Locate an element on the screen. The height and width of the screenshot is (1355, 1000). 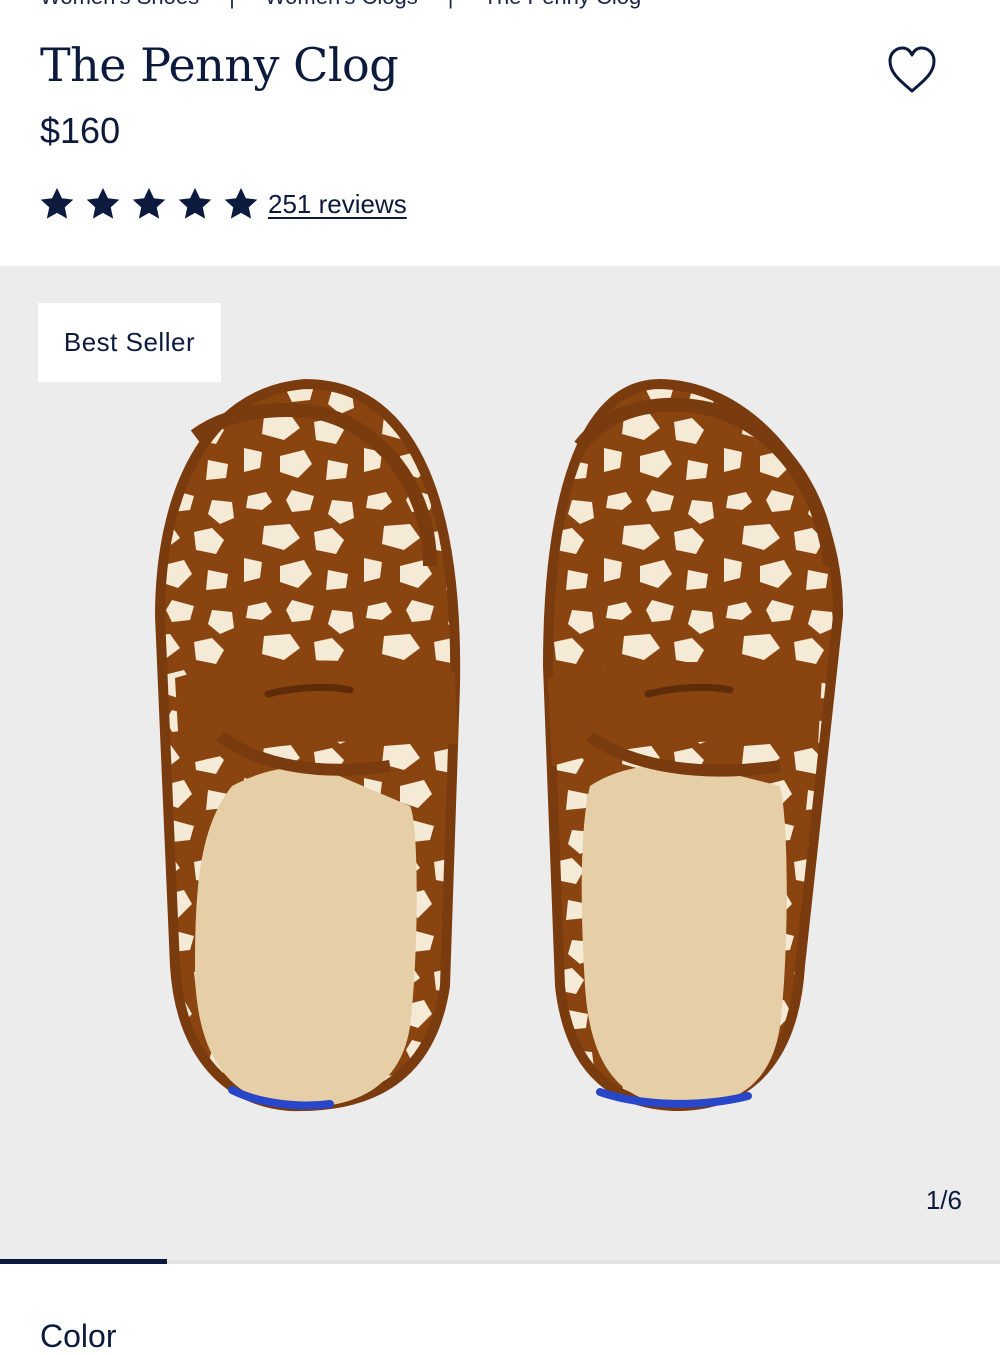
product-title: The Penny Clog is located at coordinates (219, 65).